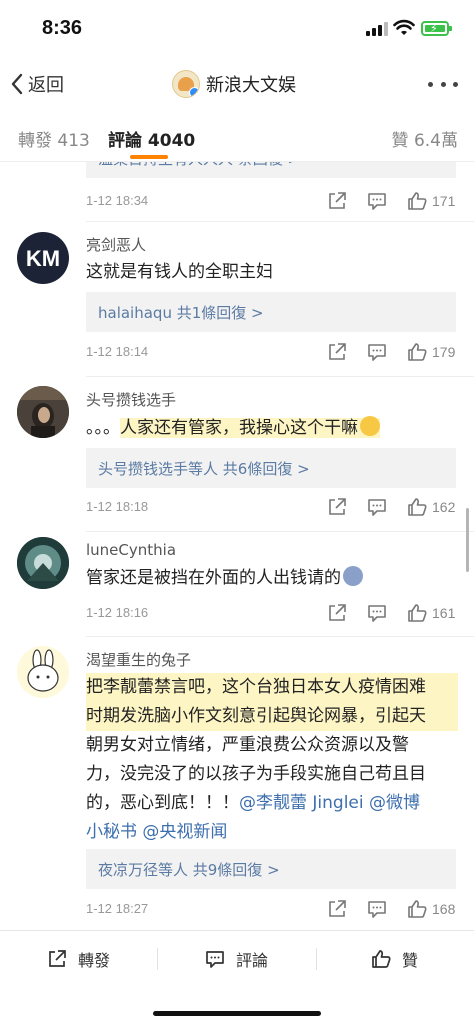  I want to click on comment-meta: 1-12 18:16 161, so click(272, 614).